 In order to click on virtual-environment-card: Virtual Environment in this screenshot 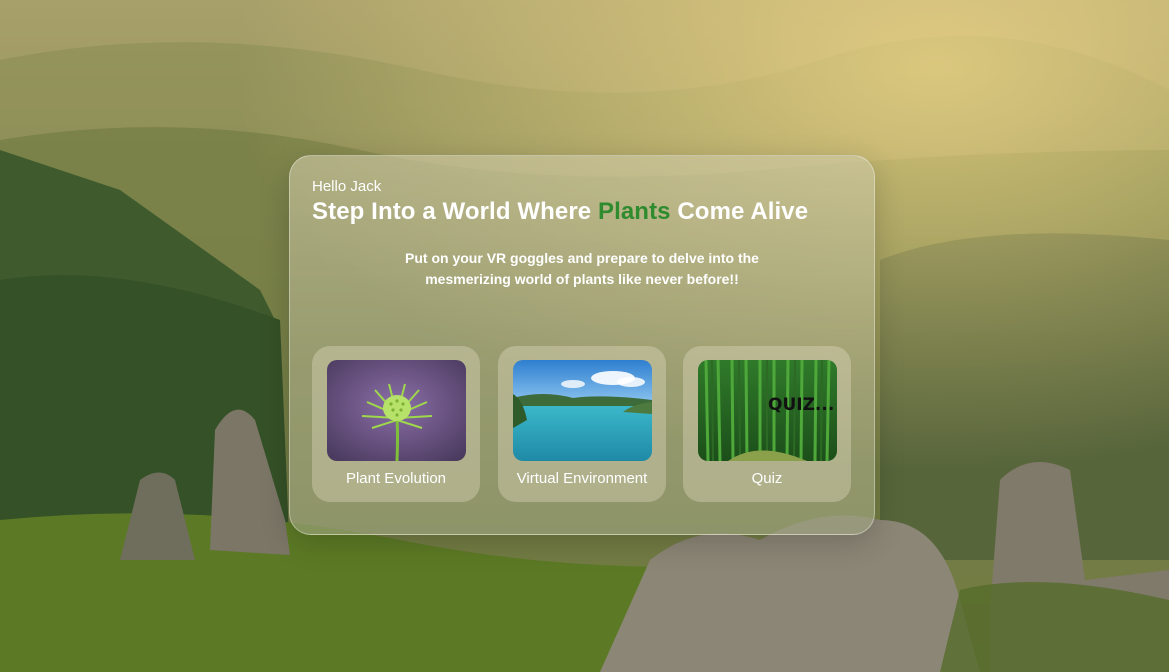, I will do `click(582, 424)`.